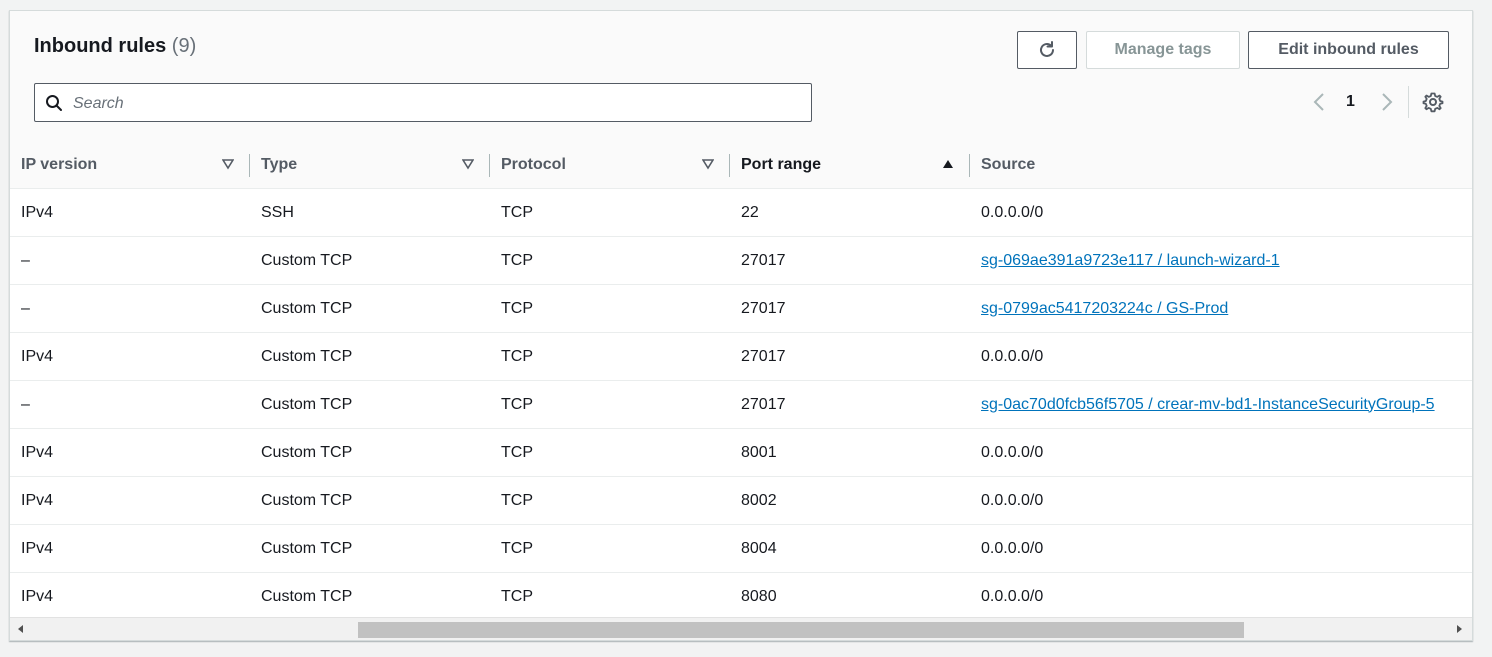  Describe the element at coordinates (948, 164) in the screenshot. I see `sort-ascending-icon` at that location.